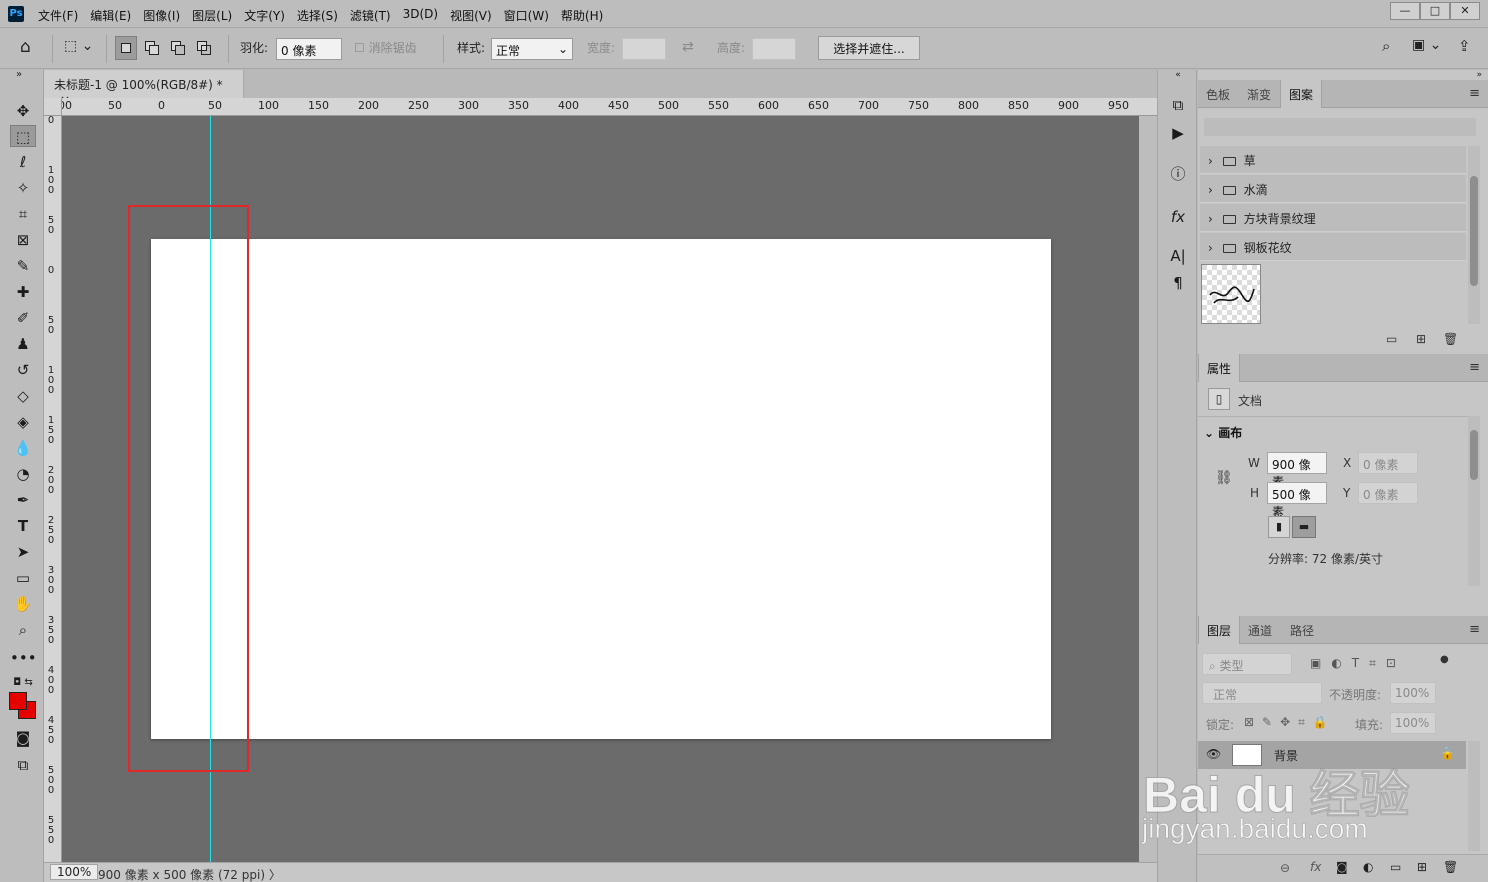 The height and width of the screenshot is (882, 1488). What do you see at coordinates (1260, 630) in the screenshot?
I see `tab-channels: 通道` at bounding box center [1260, 630].